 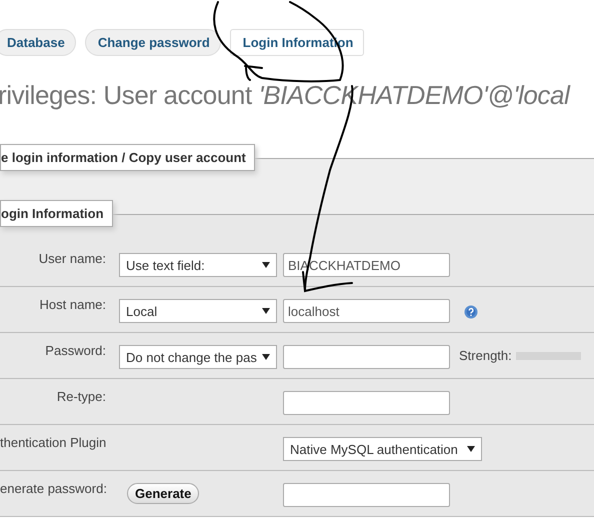 What do you see at coordinates (366, 311) in the screenshot?
I see `input-field: localhost` at bounding box center [366, 311].